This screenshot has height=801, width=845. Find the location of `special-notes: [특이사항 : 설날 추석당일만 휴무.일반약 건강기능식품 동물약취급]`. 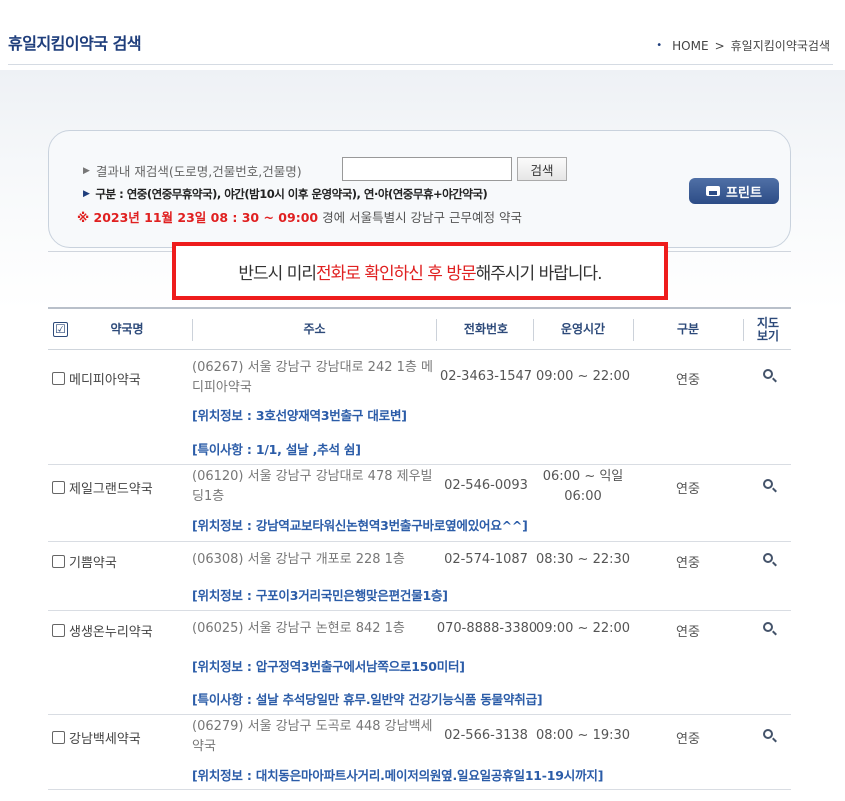

special-notes: [특이사항 : 설날 추석당일만 휴무.일반약 건강기능식품 동물약취급] is located at coordinates (367, 699).